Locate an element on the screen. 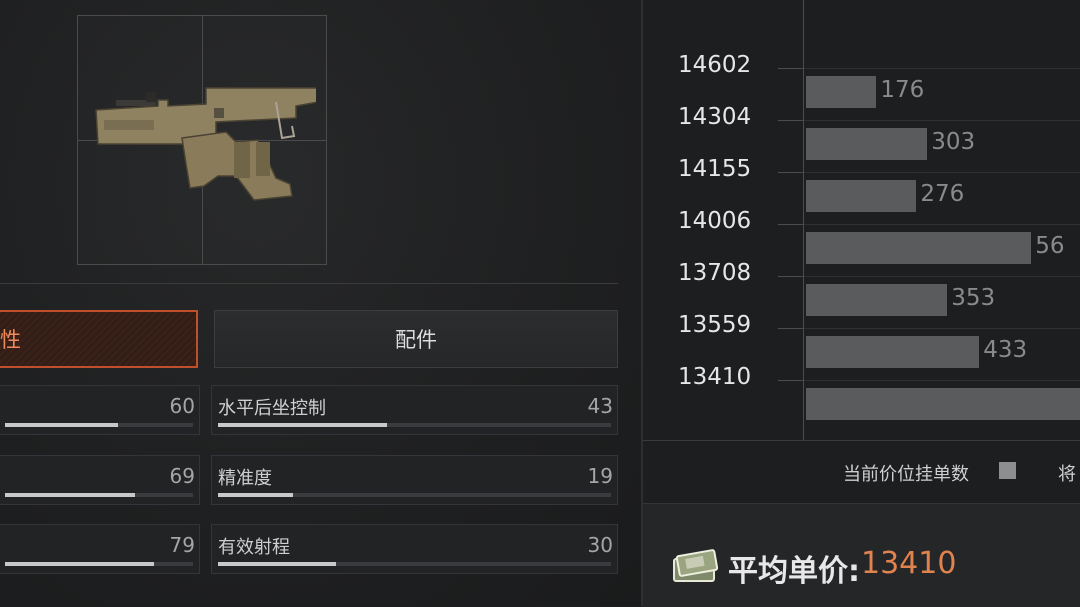 The height and width of the screenshot is (607, 1080). bar-value-label: 176 is located at coordinates (902, 90).